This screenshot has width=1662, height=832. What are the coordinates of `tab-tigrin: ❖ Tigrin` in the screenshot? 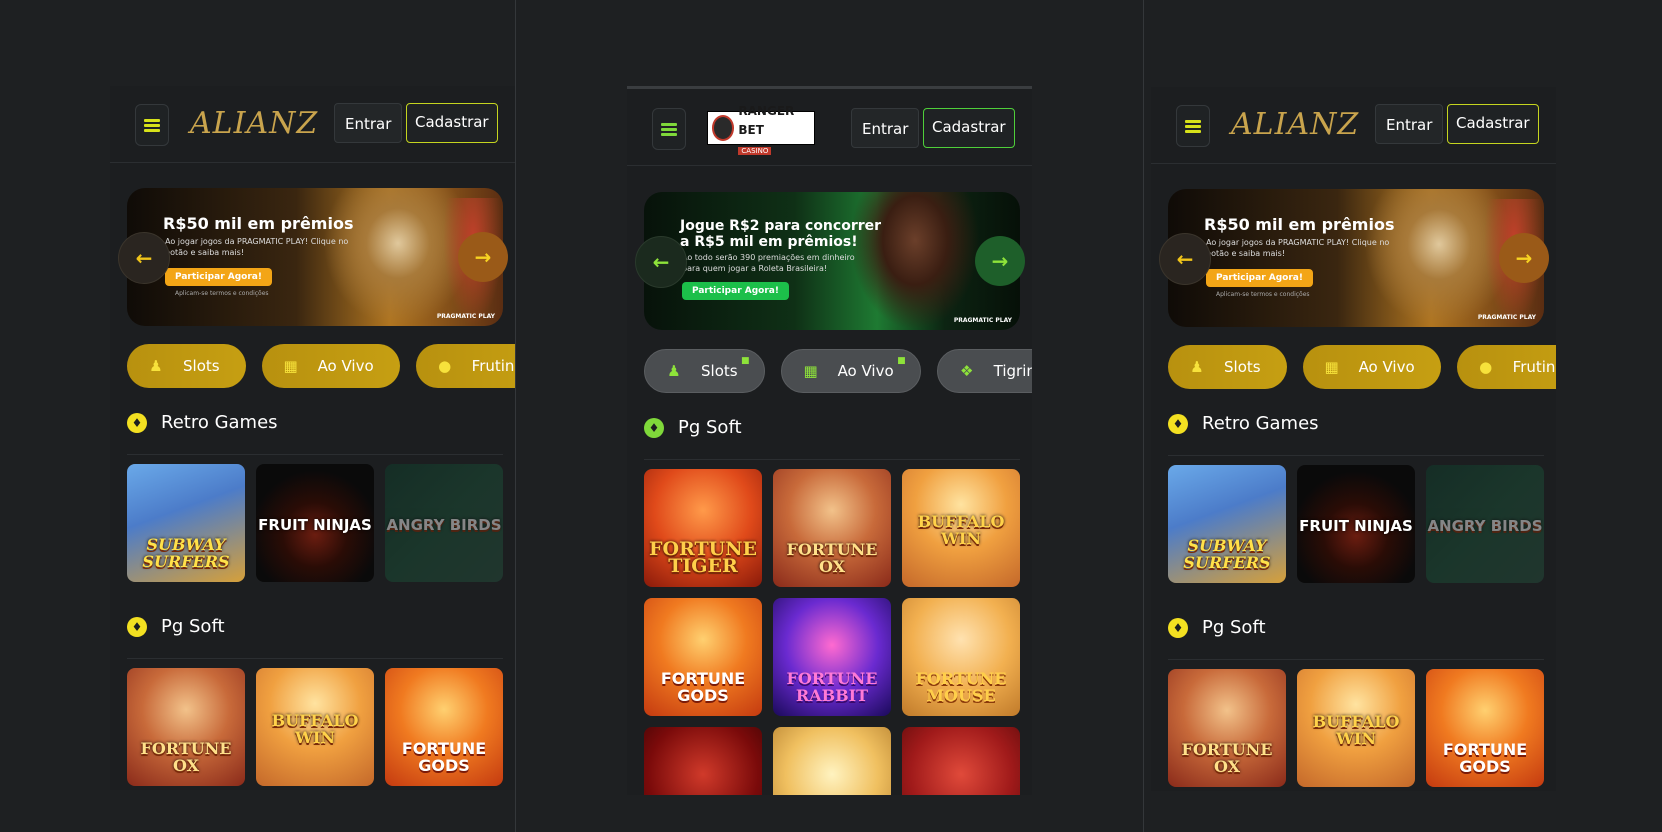 It's located at (984, 371).